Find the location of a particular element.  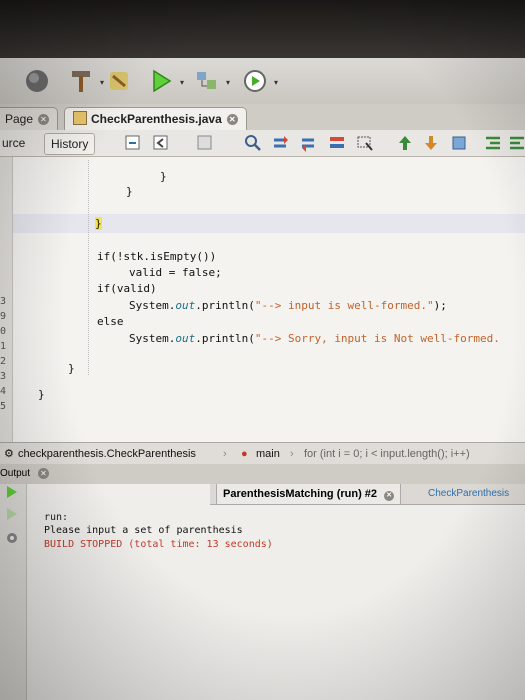

editor-toolbar: urce History is located at coordinates (262, 143).